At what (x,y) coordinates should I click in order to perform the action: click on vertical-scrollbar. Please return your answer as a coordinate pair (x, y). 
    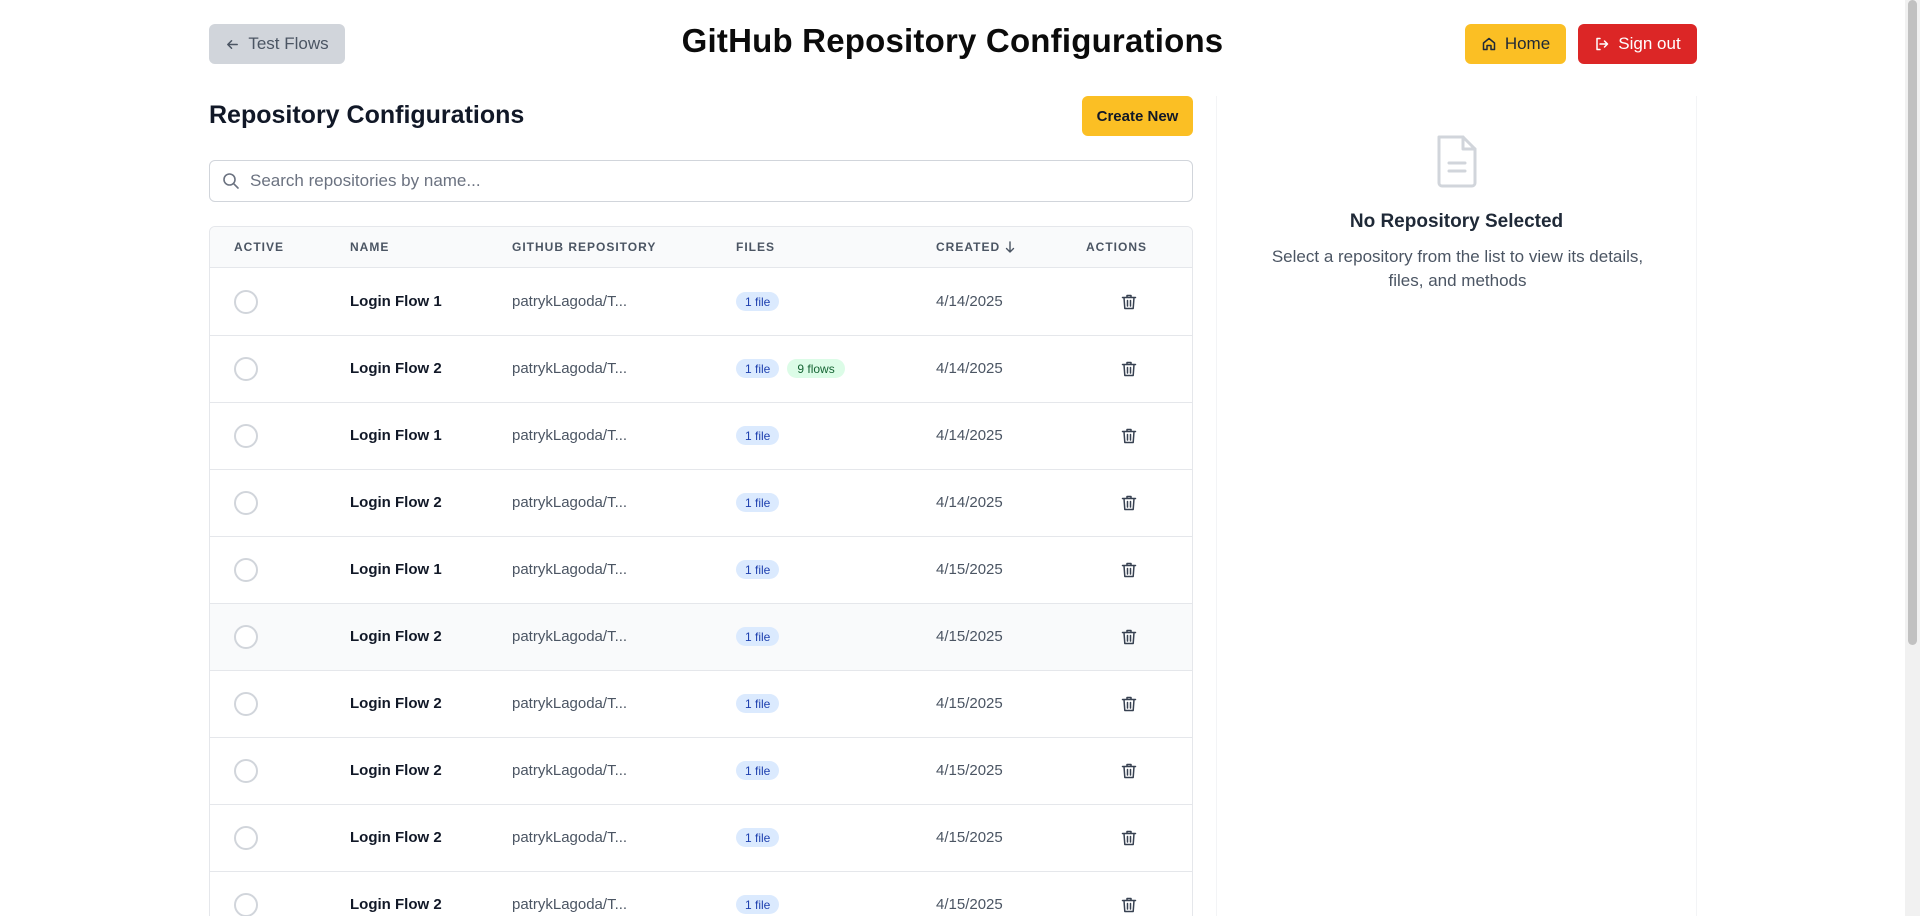
    Looking at the image, I should click on (1912, 458).